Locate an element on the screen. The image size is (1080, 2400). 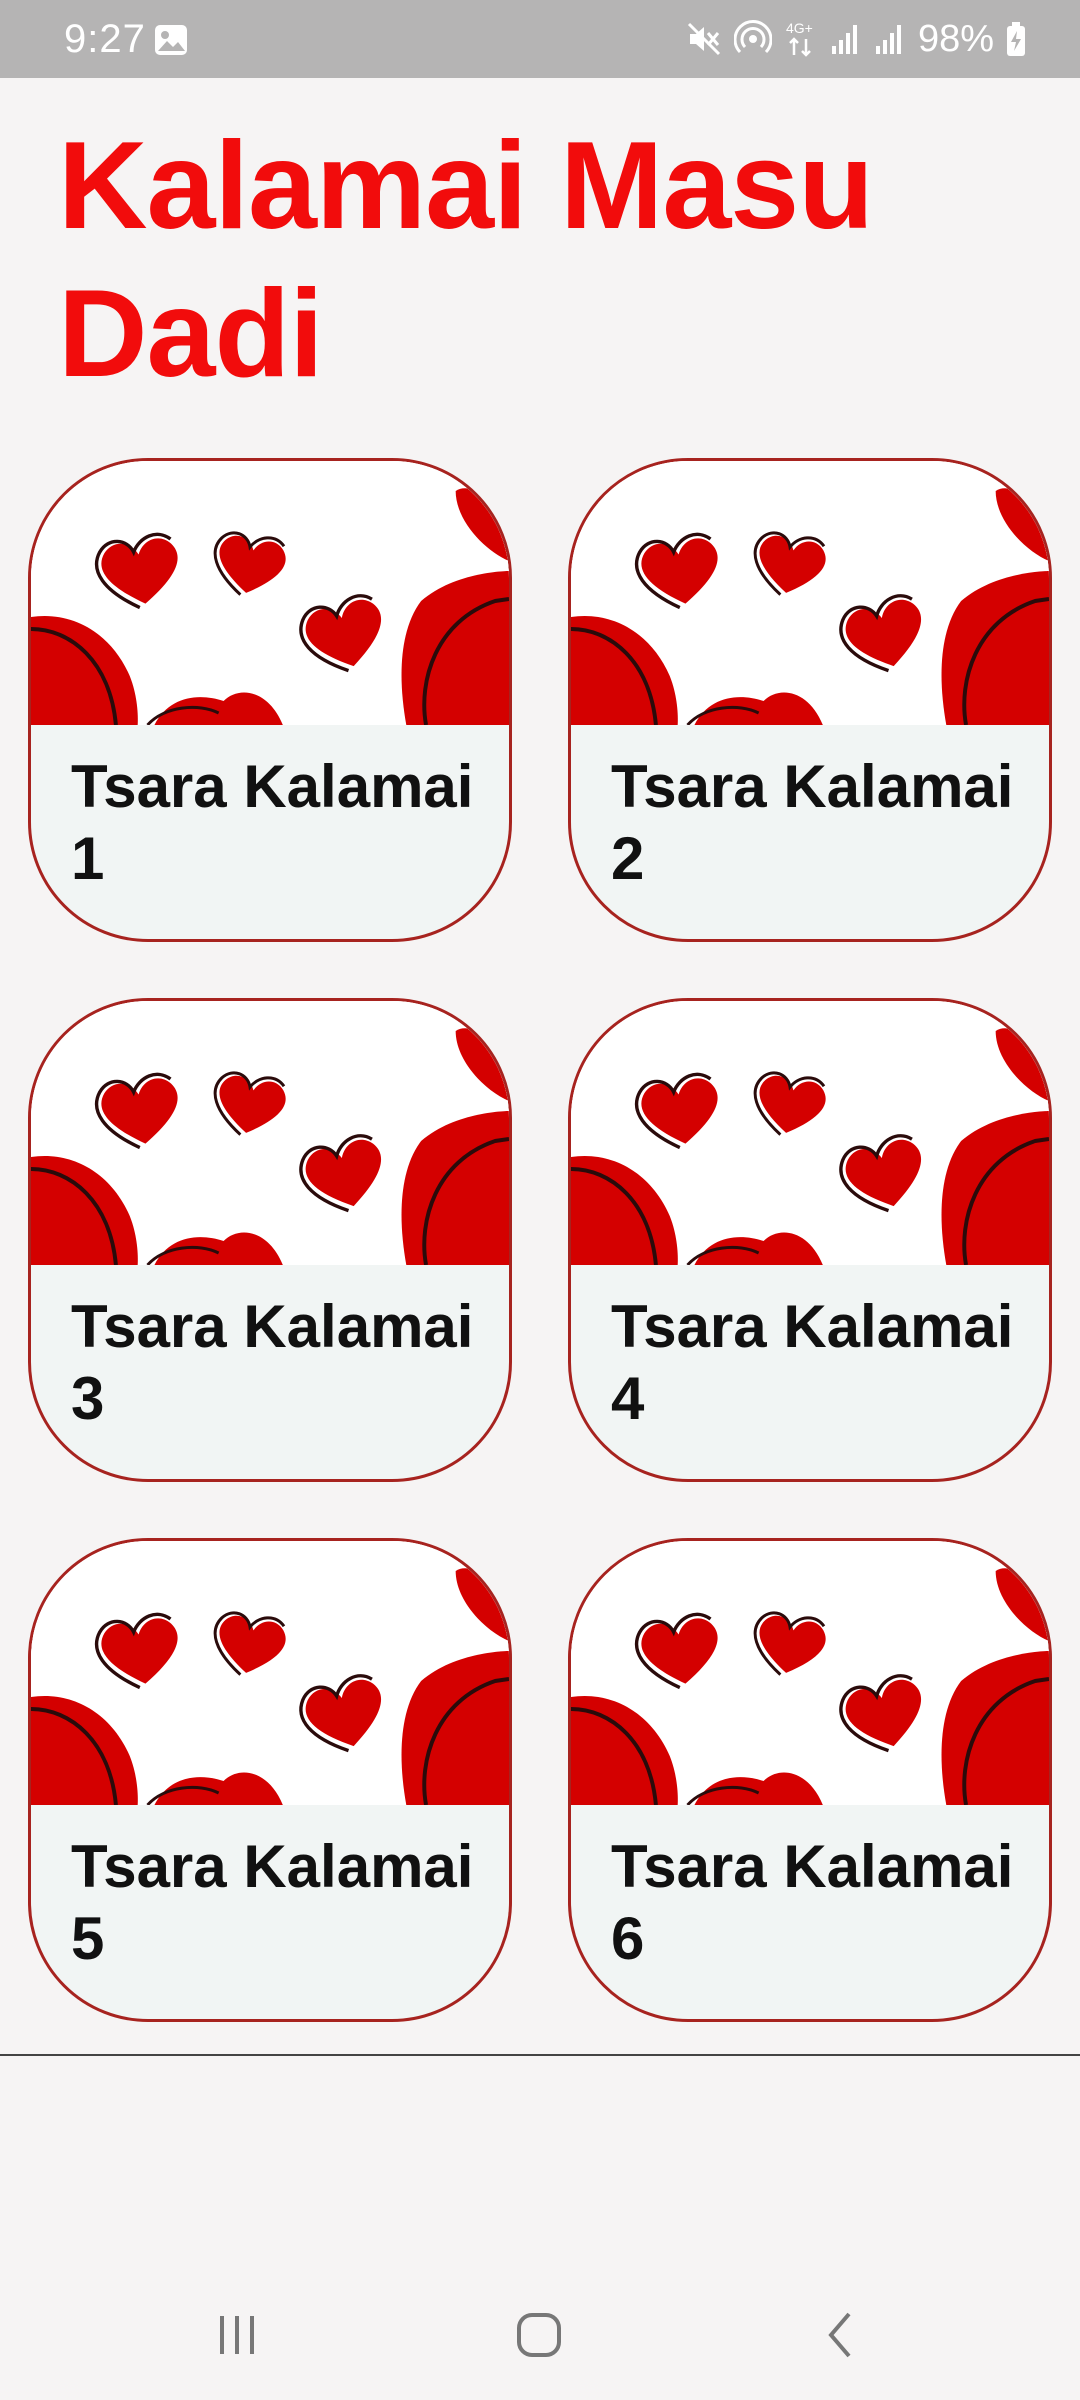
card-3: Tsara Kalamai 3 is located at coordinates (270, 1240).